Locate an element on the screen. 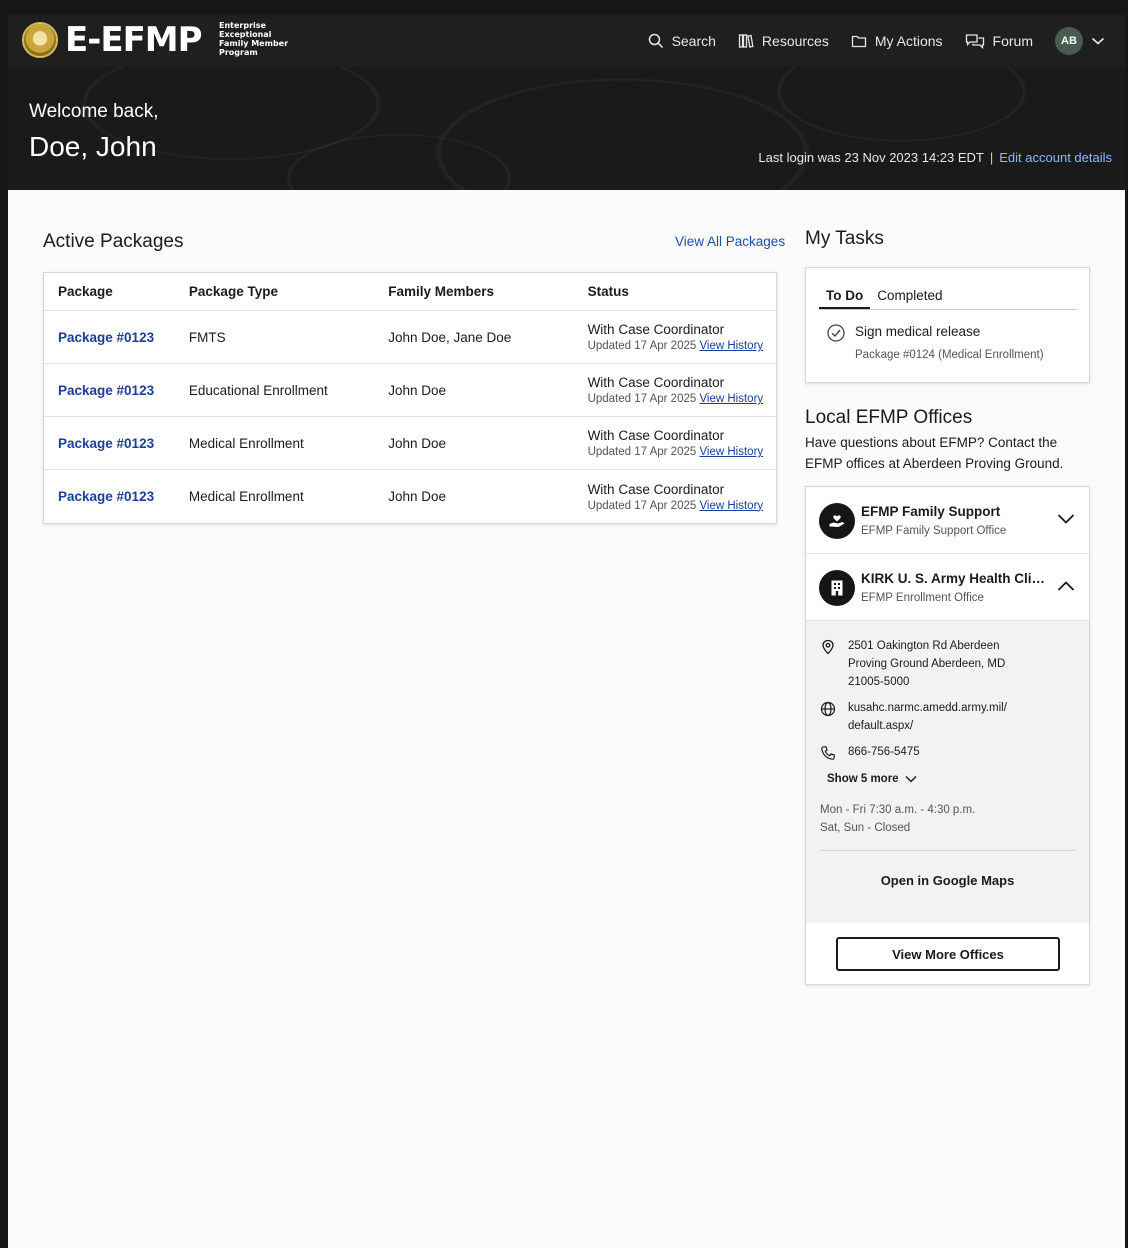  army-seal-logo is located at coordinates (40, 40).